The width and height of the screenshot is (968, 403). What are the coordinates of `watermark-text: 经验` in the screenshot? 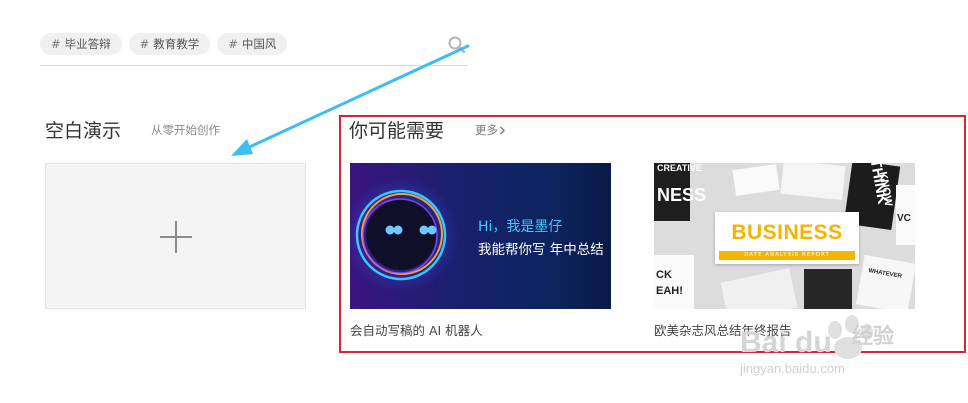 It's located at (873, 336).